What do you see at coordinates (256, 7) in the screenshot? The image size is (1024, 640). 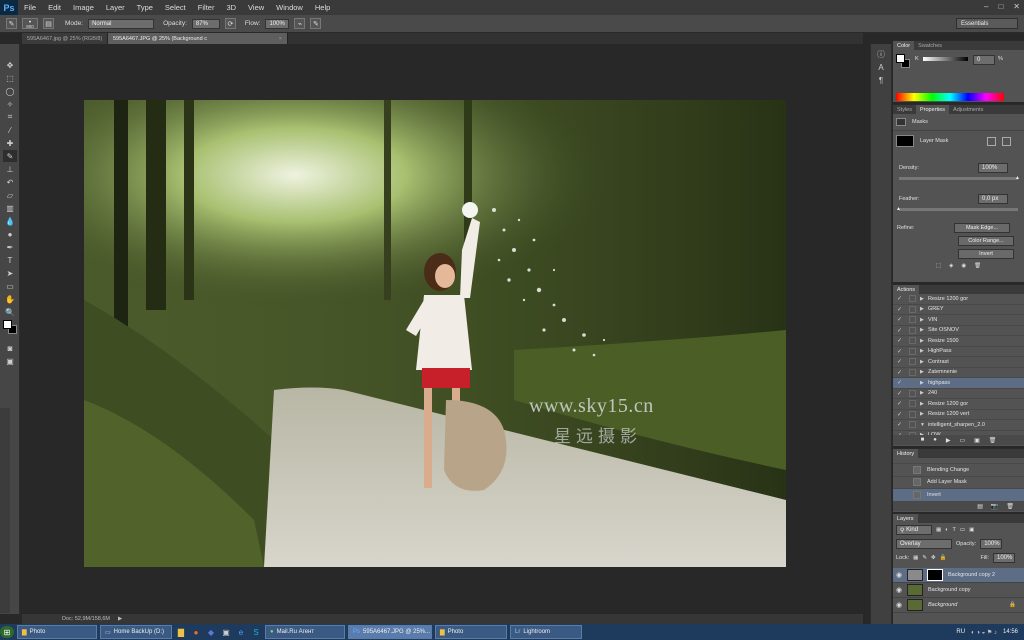 I see `menu-view: View` at bounding box center [256, 7].